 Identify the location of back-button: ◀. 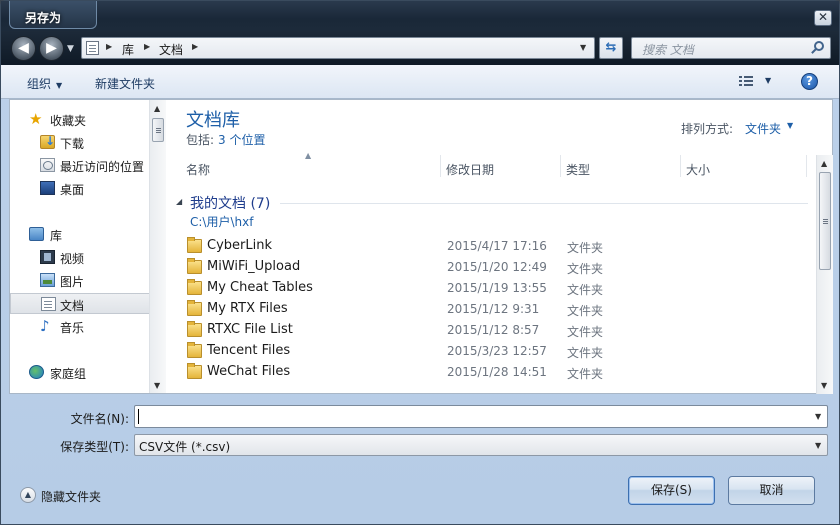
(23, 48).